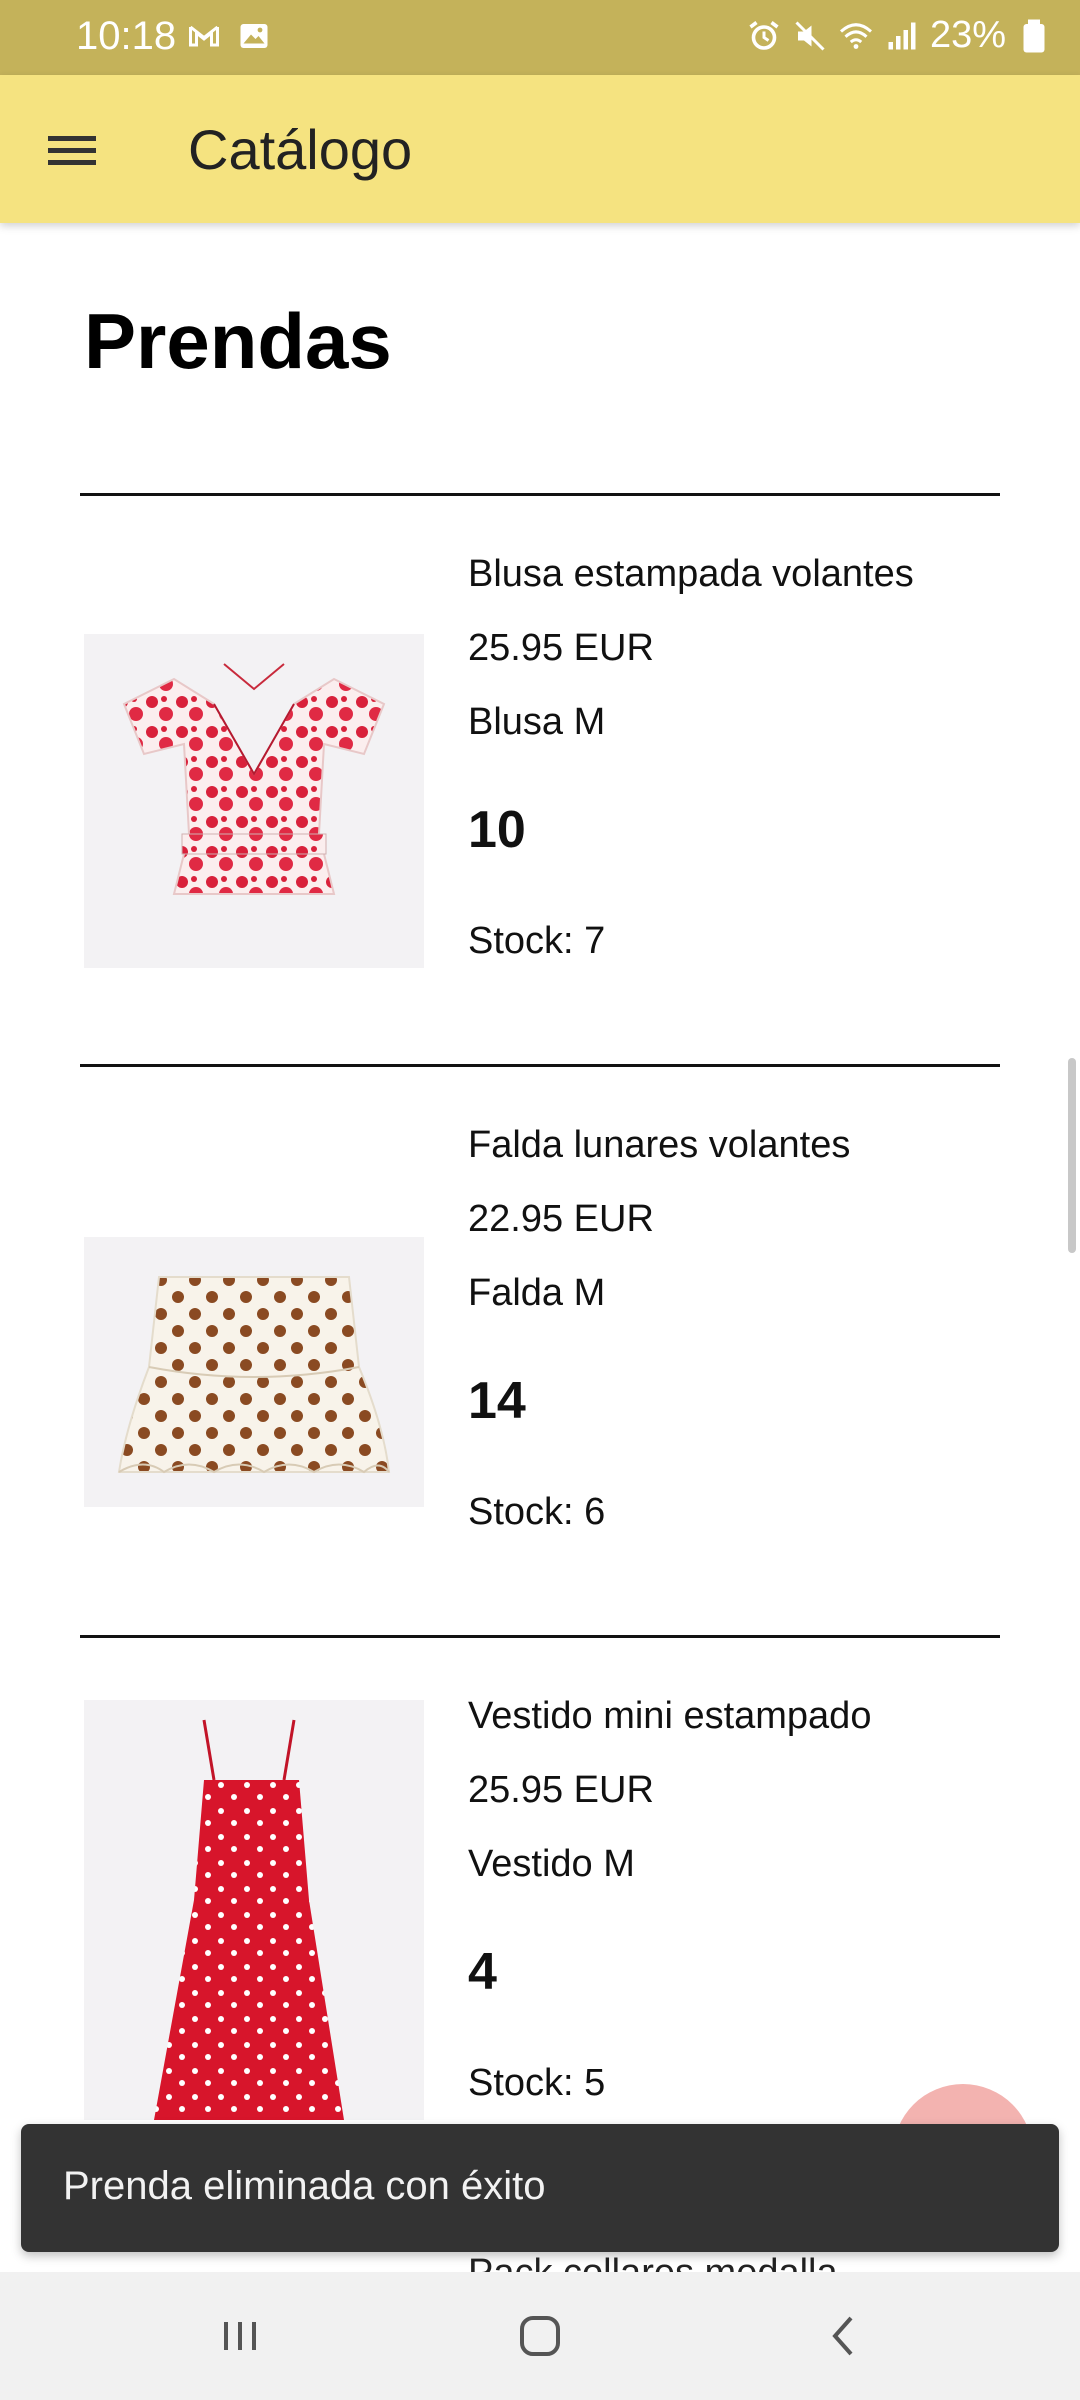 This screenshot has width=1080, height=2400. What do you see at coordinates (810, 35) in the screenshot?
I see `mute-icon` at bounding box center [810, 35].